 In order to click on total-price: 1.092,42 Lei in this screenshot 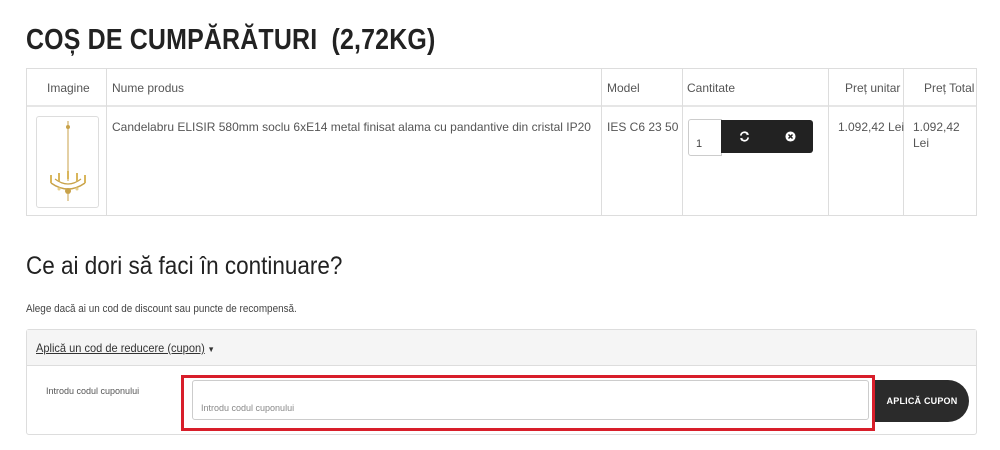, I will do `click(936, 135)`.